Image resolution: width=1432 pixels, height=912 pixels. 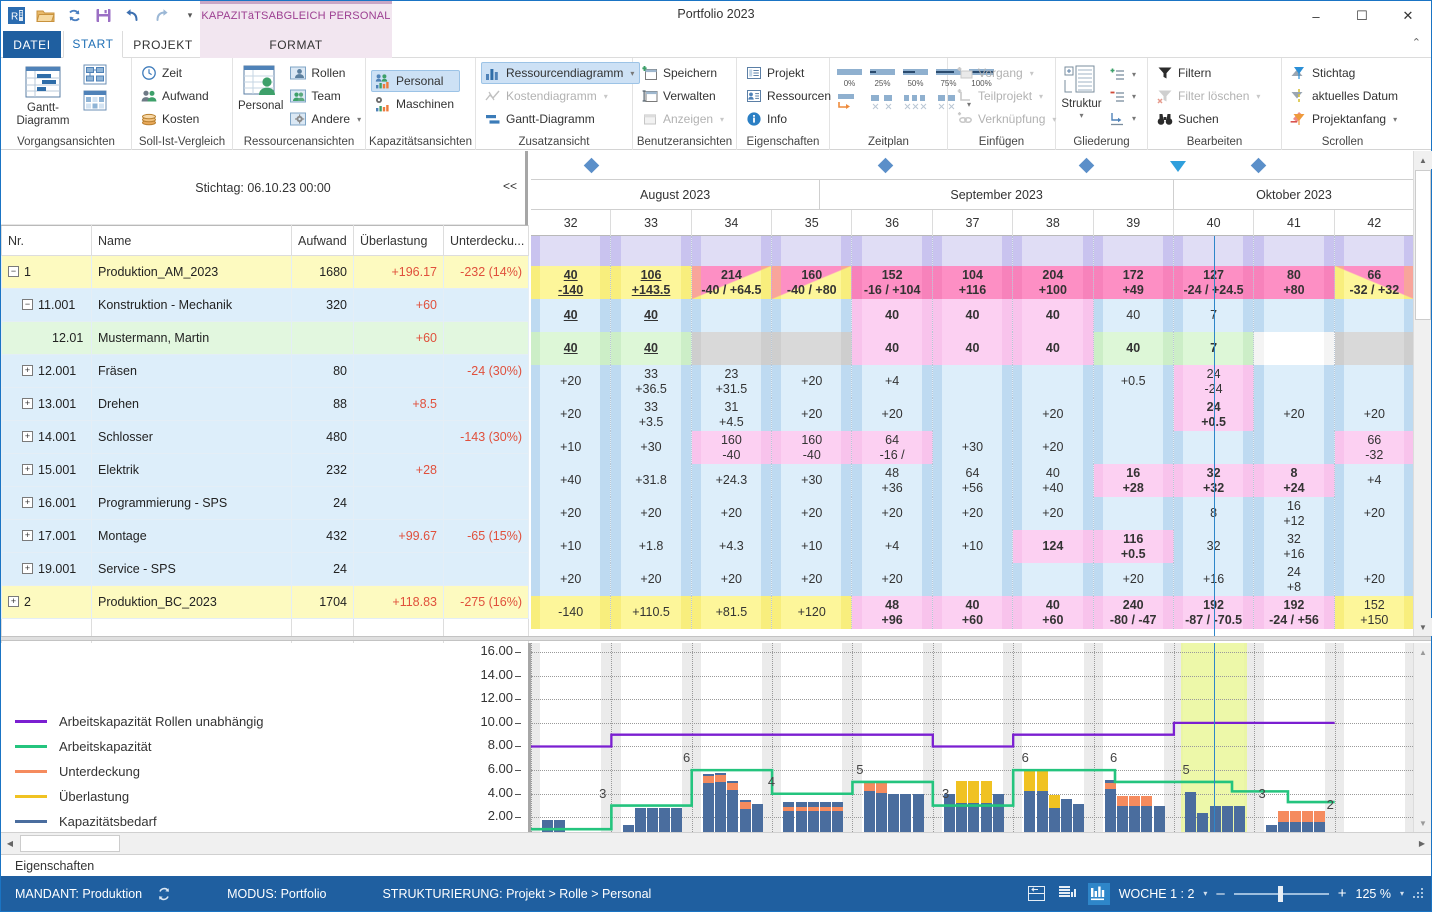 I want to click on aufwand-button: Aufwand, so click(x=176, y=96).